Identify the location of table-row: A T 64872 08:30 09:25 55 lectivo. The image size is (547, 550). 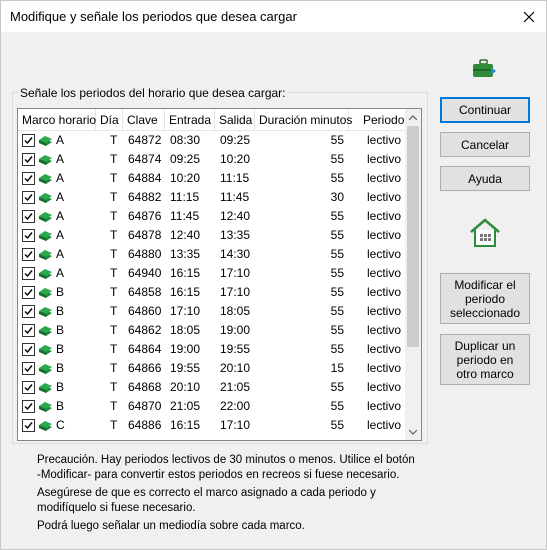
(212, 140).